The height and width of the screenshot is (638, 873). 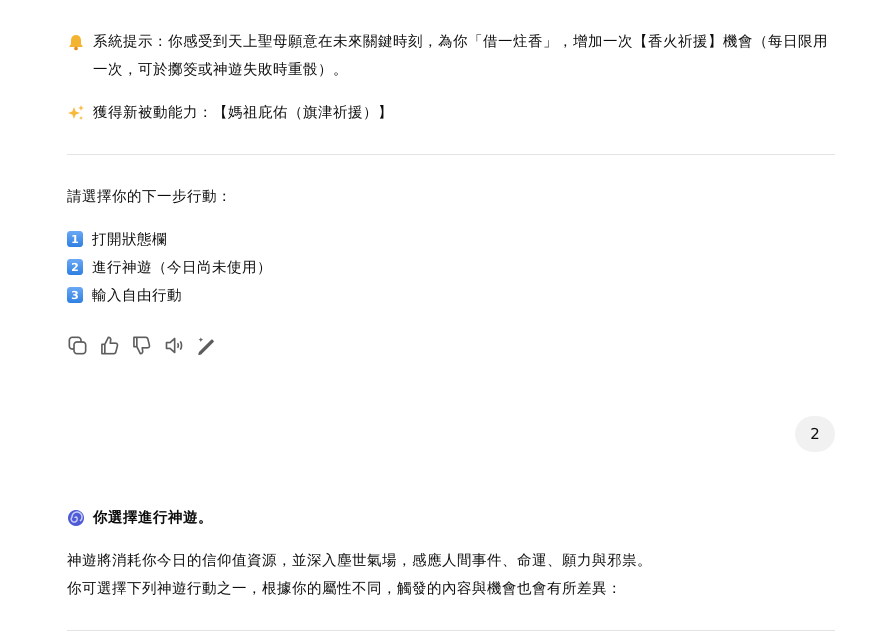 I want to click on list-item-text: 進行神遊（今日尚未使用）, so click(x=182, y=267).